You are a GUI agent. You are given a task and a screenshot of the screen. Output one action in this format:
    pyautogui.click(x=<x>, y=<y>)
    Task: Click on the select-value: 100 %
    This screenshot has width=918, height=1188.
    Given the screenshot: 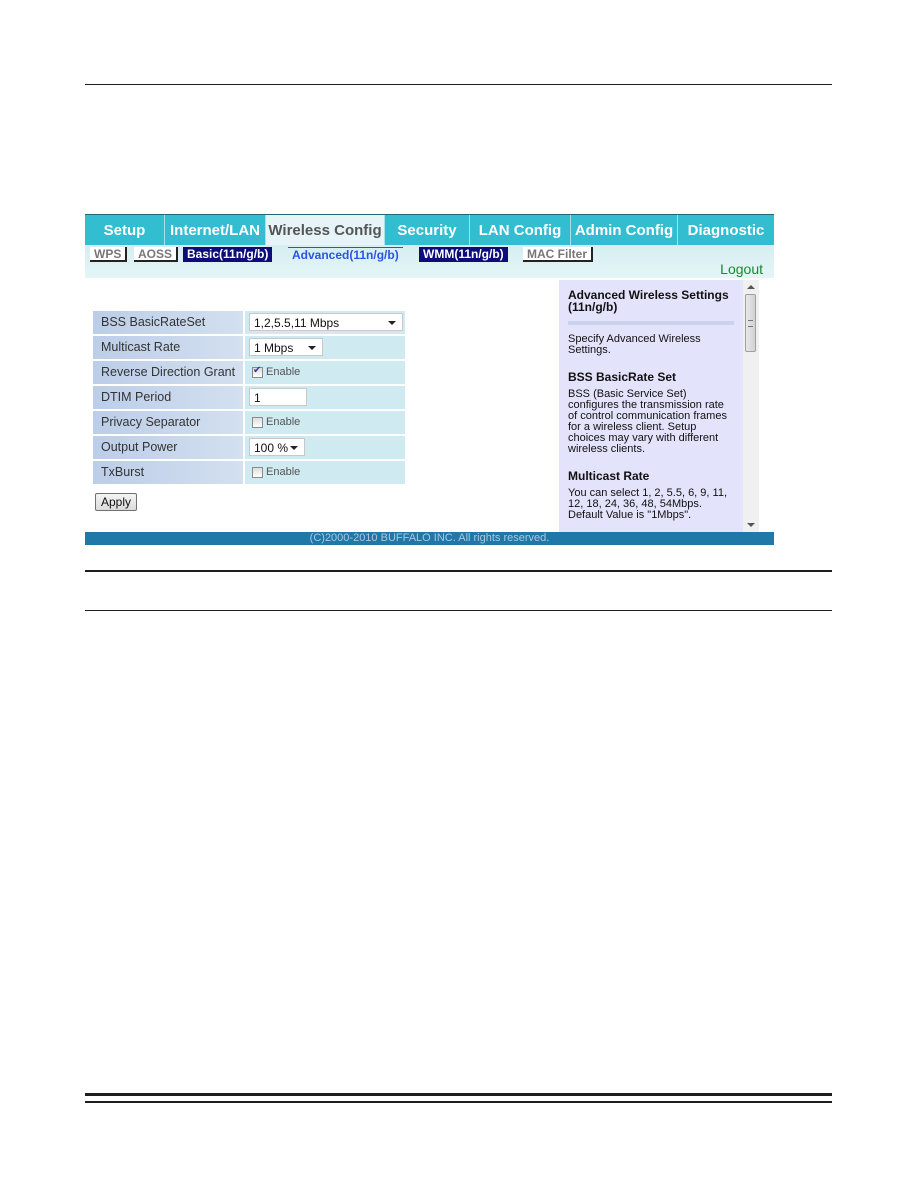 What is the action you would take?
    pyautogui.click(x=271, y=448)
    